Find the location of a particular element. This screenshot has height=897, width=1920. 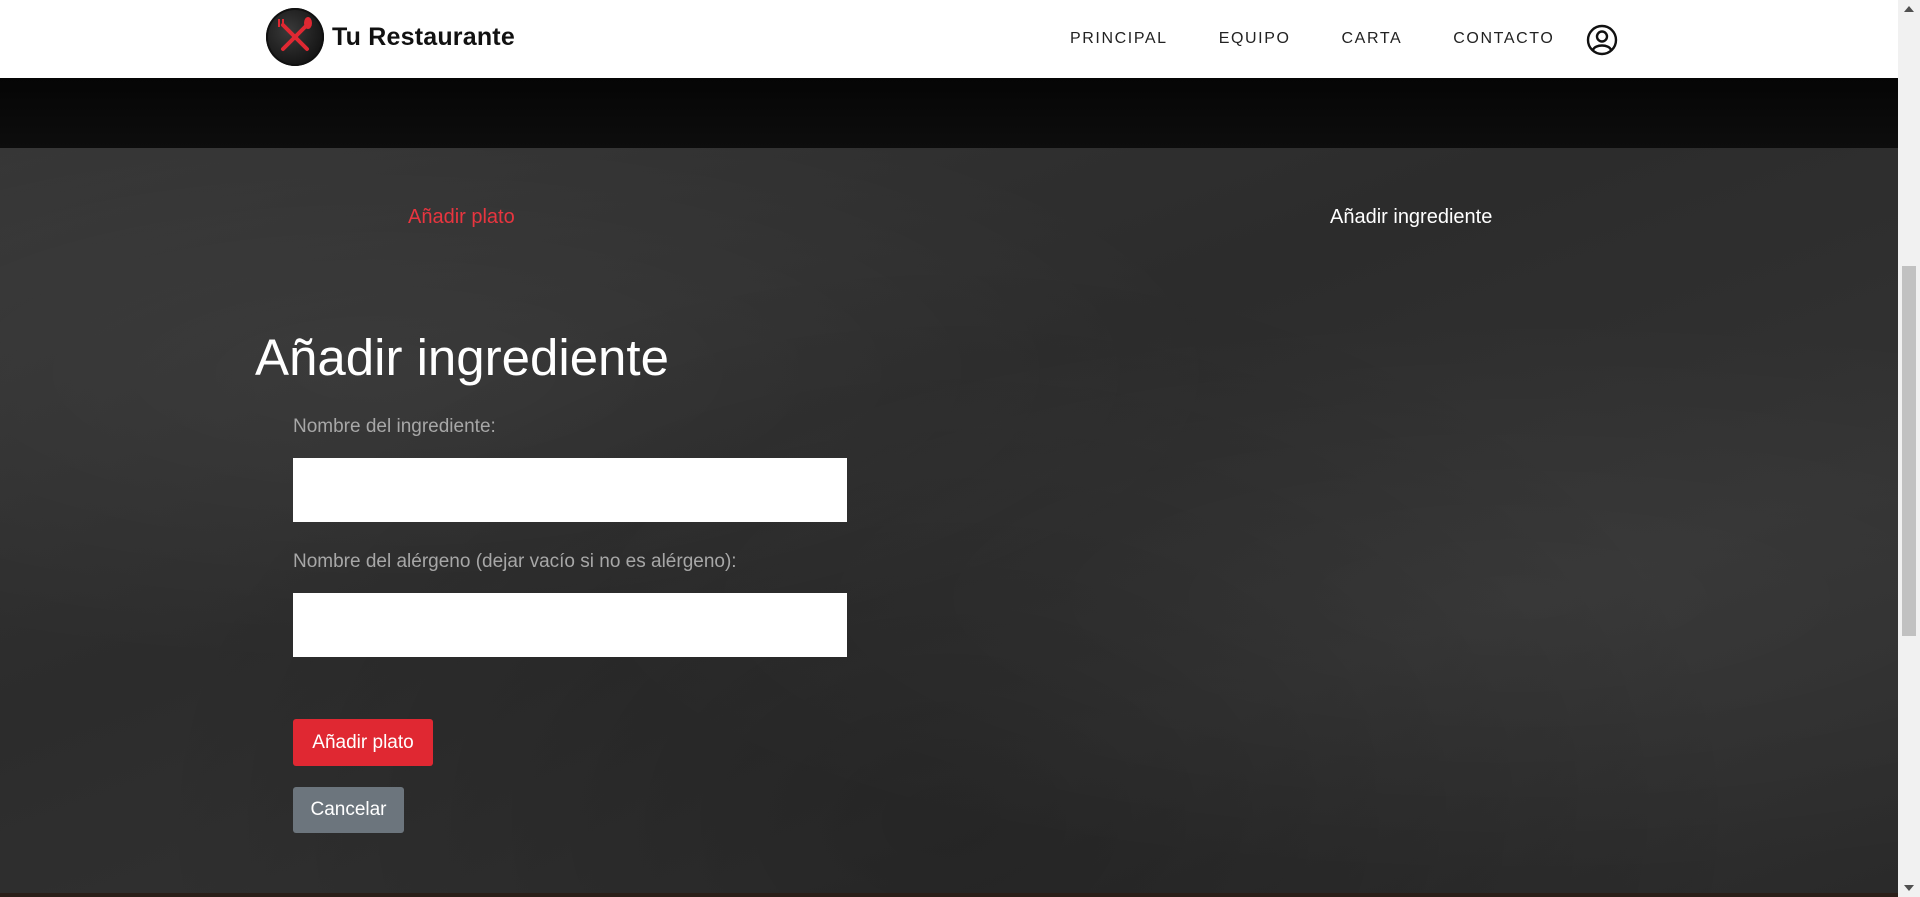

crossed-fork-knife-icon is located at coordinates (295, 37).